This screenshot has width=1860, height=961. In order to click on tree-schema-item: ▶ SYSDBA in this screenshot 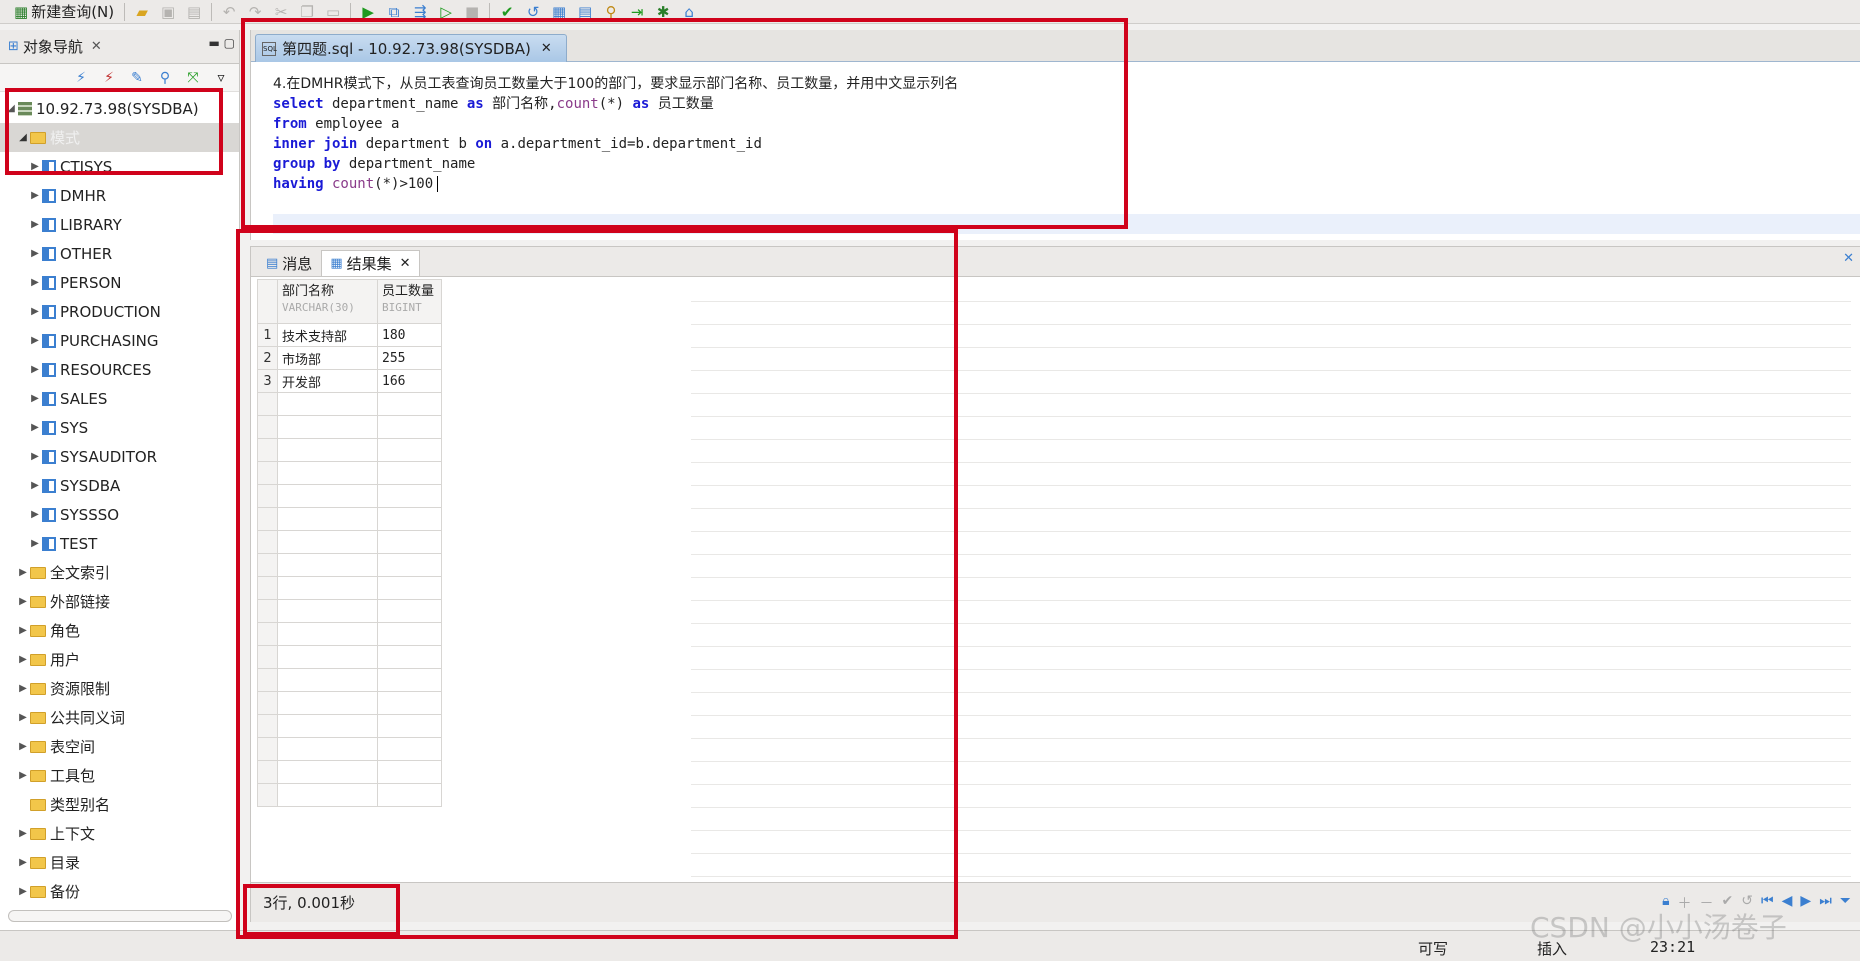, I will do `click(119, 485)`.